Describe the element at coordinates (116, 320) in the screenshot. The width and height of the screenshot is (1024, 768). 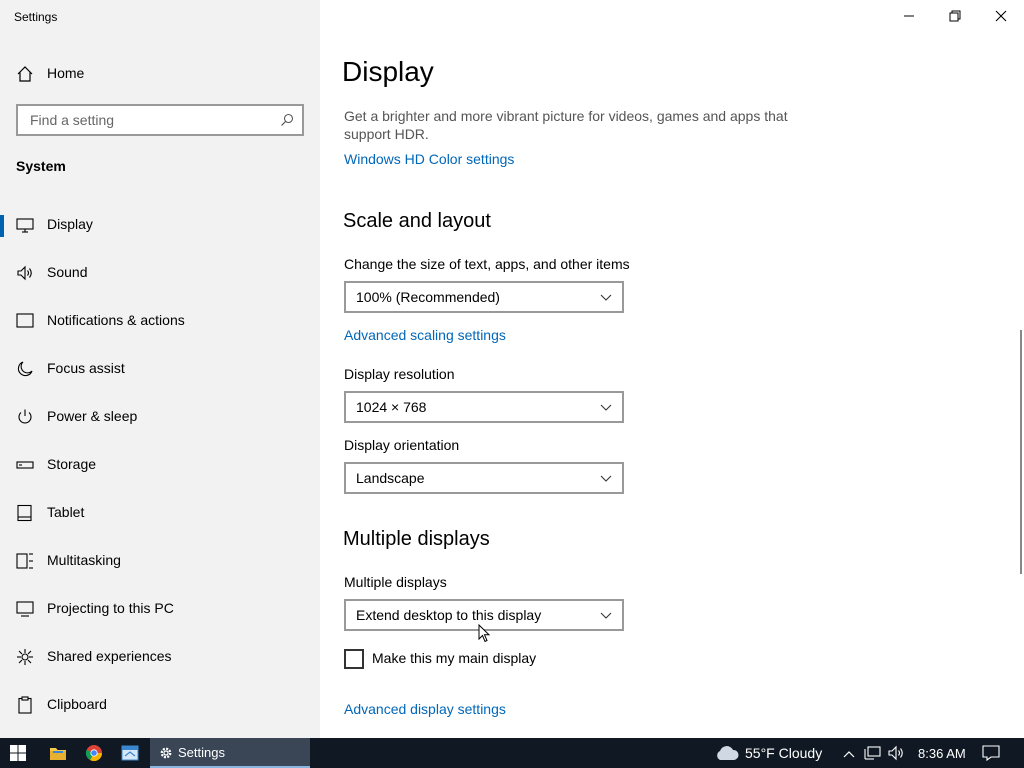
I see `sidebar-item-label: Notifications & actions` at that location.